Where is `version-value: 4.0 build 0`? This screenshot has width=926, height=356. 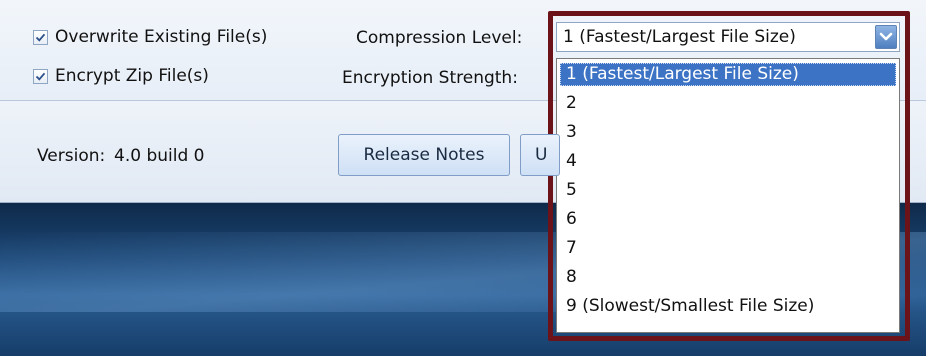 version-value: 4.0 build 0 is located at coordinates (159, 156).